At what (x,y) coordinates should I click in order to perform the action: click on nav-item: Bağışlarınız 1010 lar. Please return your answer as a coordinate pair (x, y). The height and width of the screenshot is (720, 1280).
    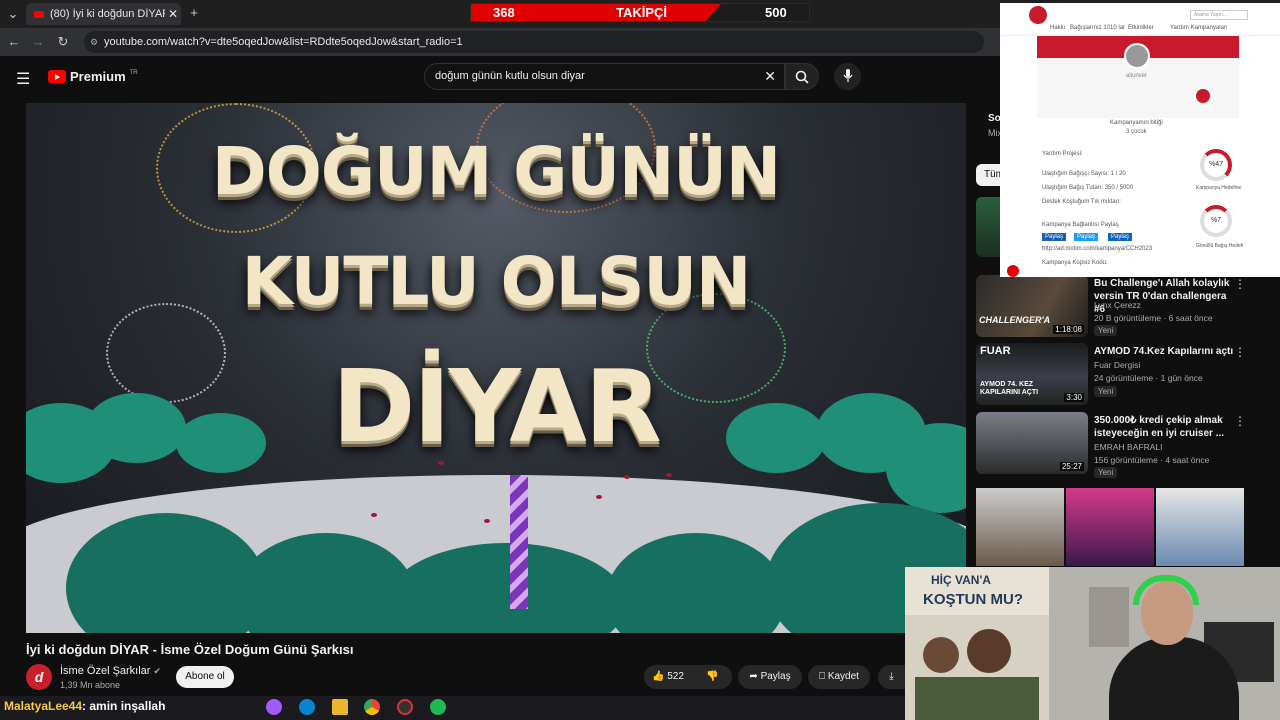
    Looking at the image, I should click on (1097, 28).